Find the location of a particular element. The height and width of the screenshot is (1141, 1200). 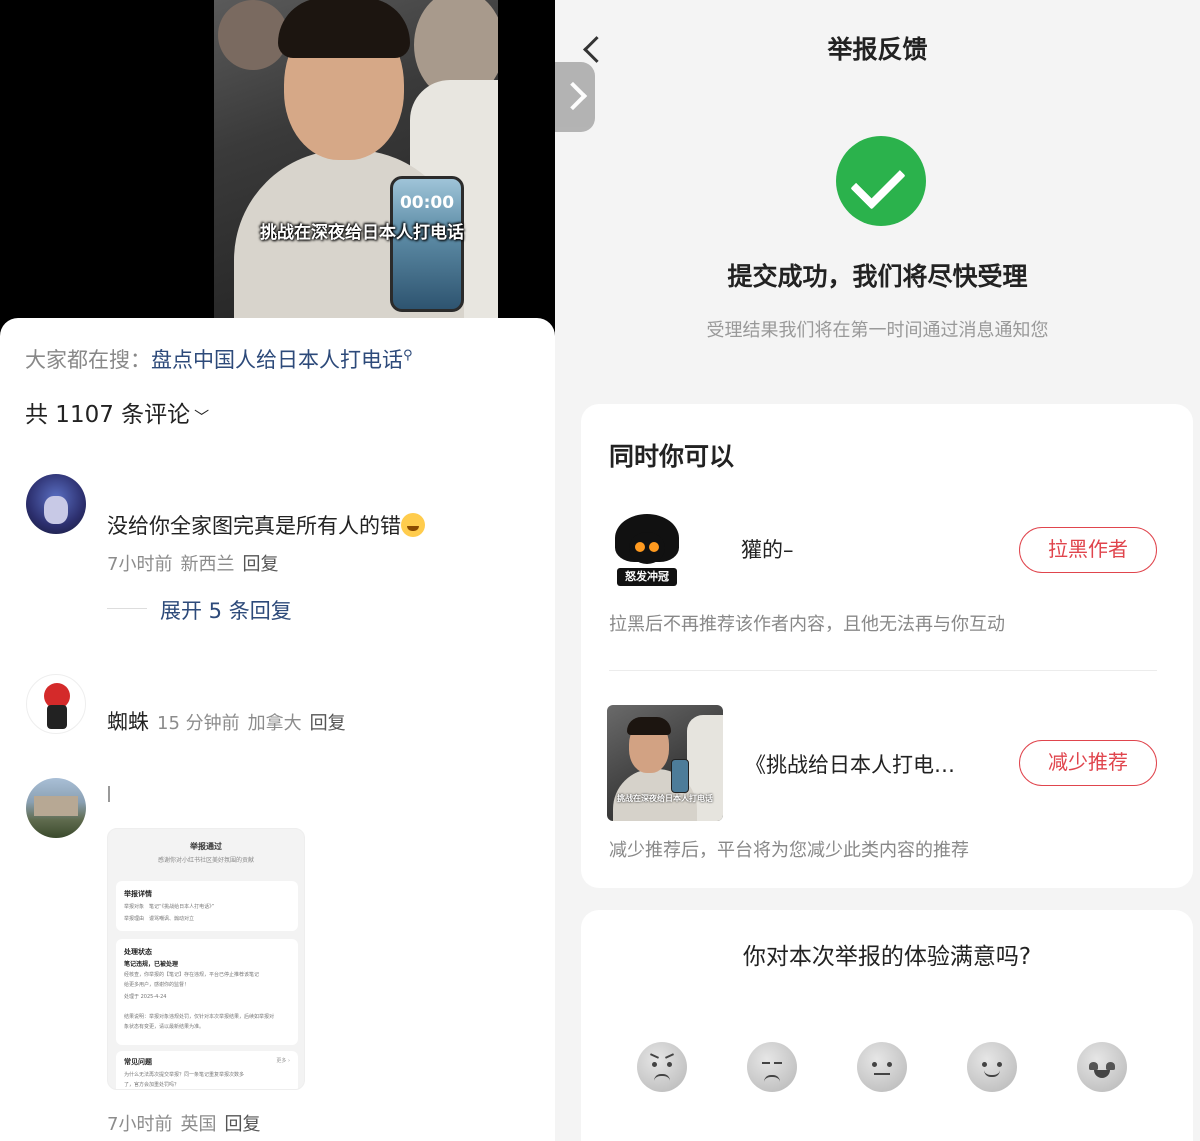

status-note: 象状态有变更，请以最新结果为准。 is located at coordinates (164, 1027).